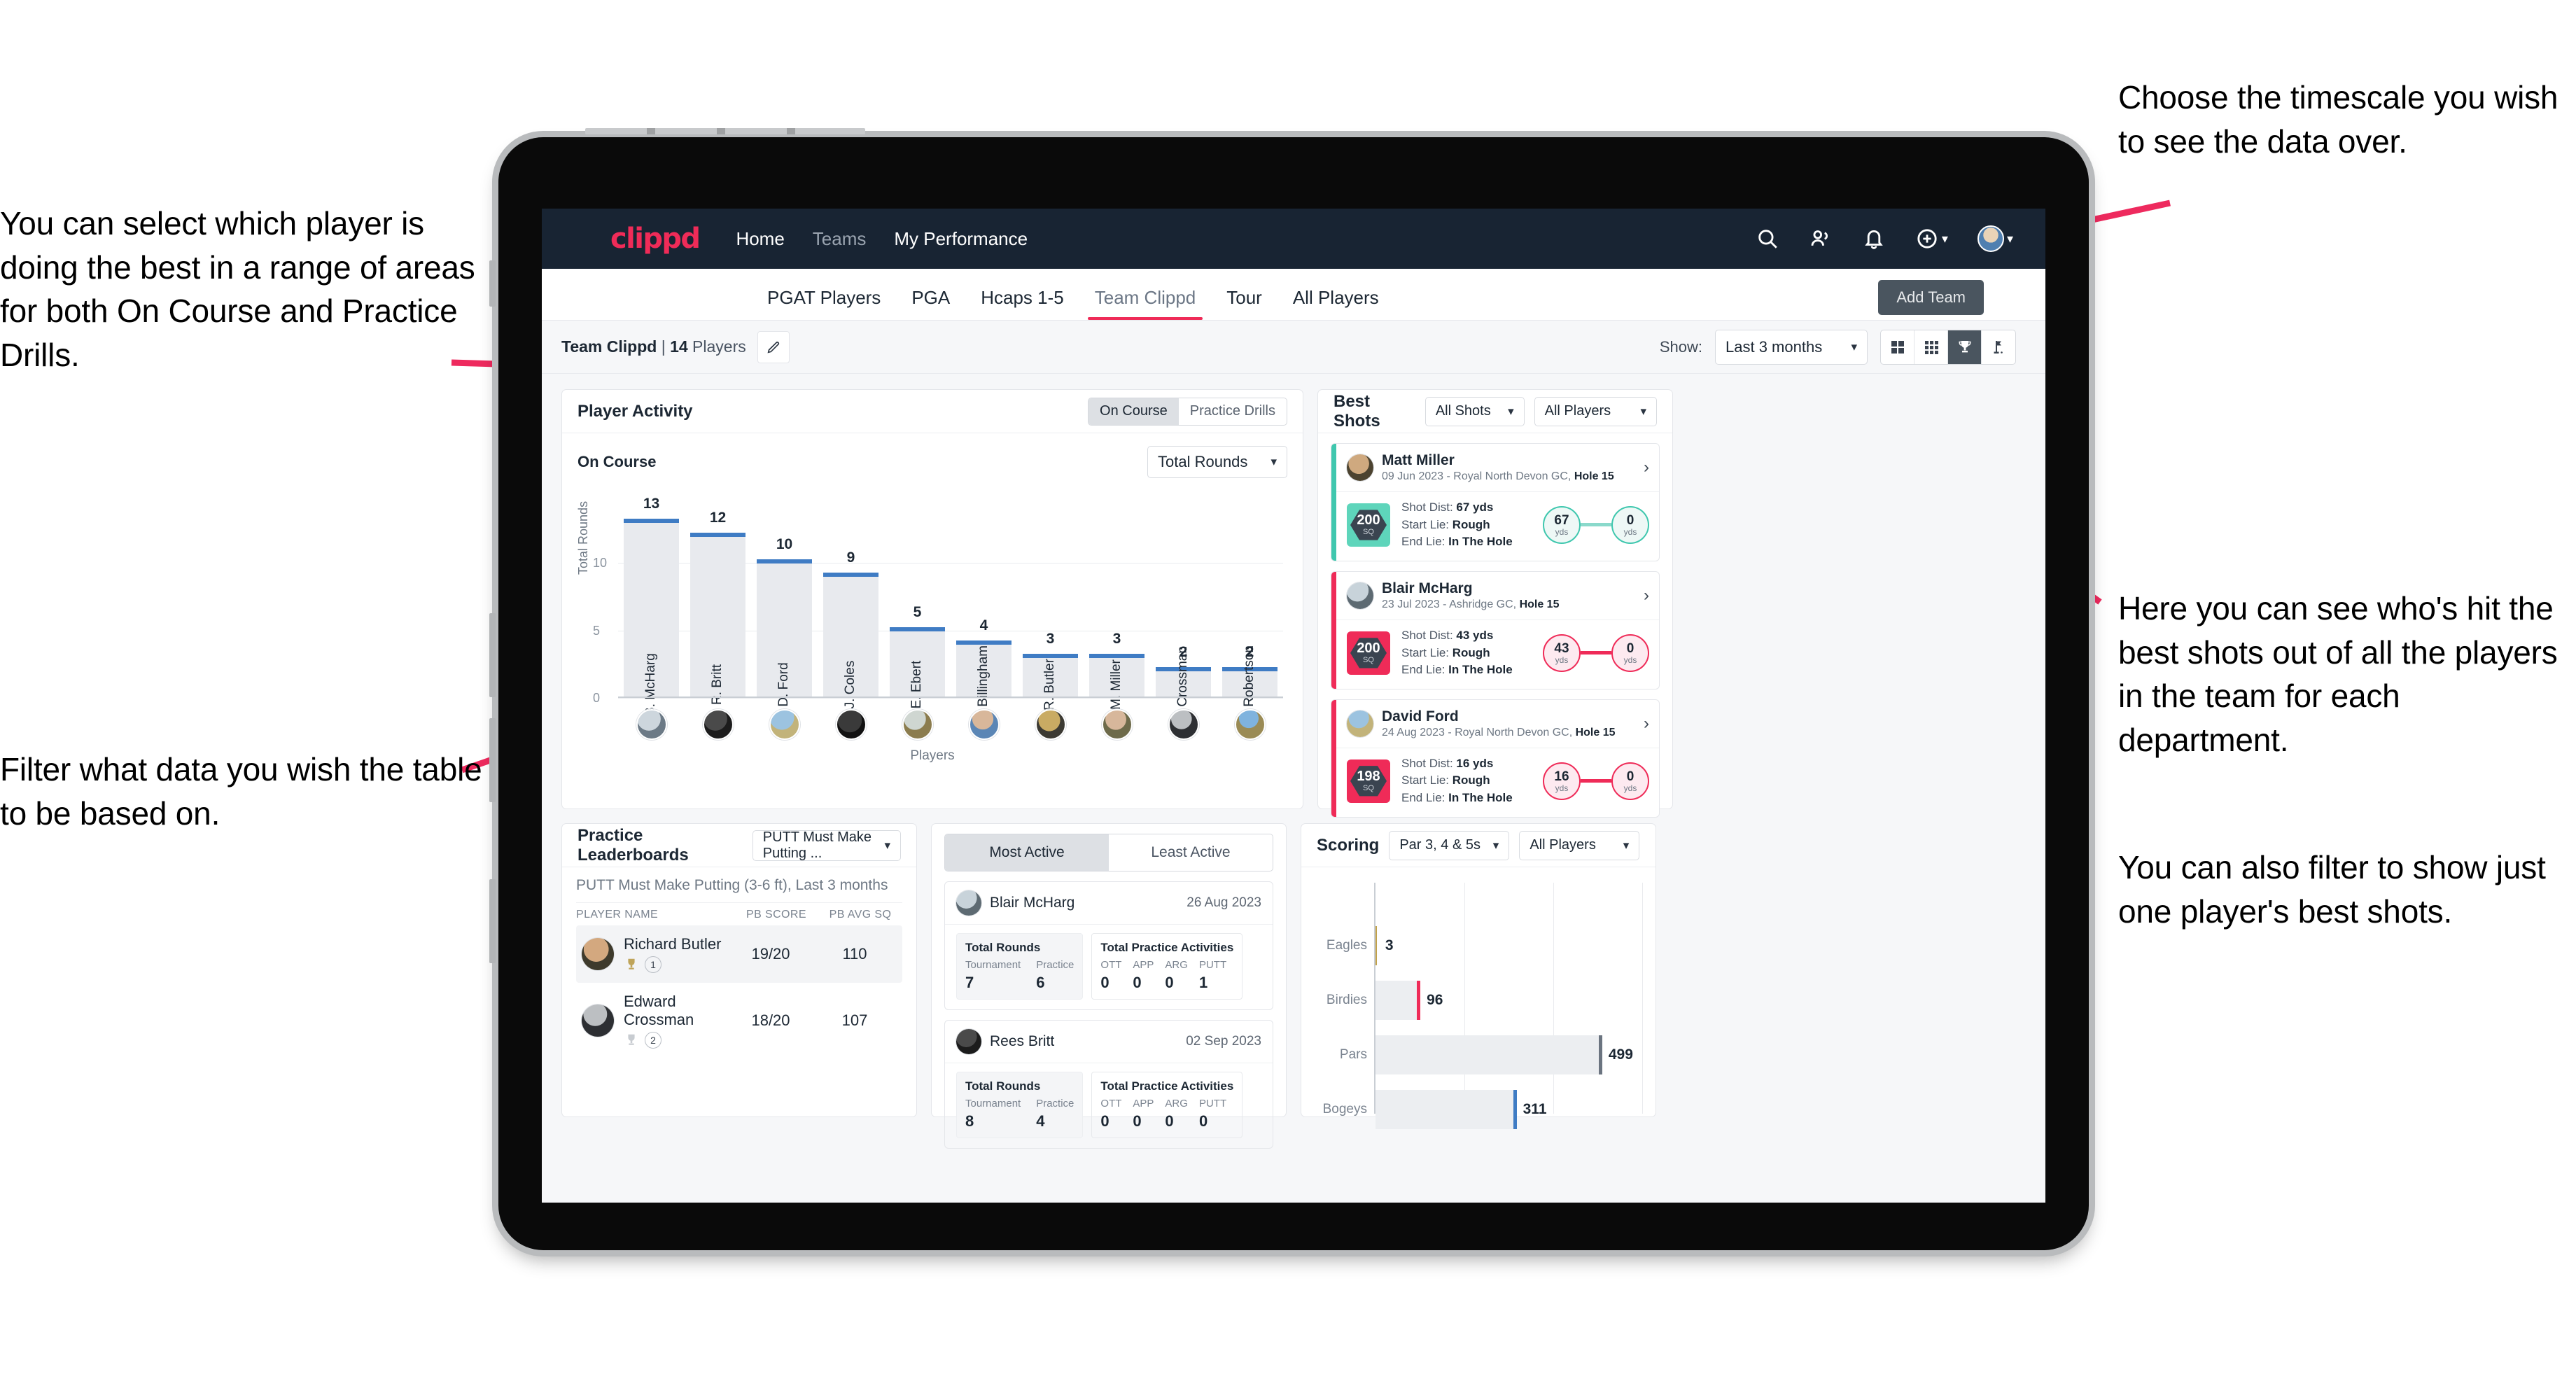  What do you see at coordinates (840, 239) in the screenshot?
I see `nav-link-teams: Teams` at bounding box center [840, 239].